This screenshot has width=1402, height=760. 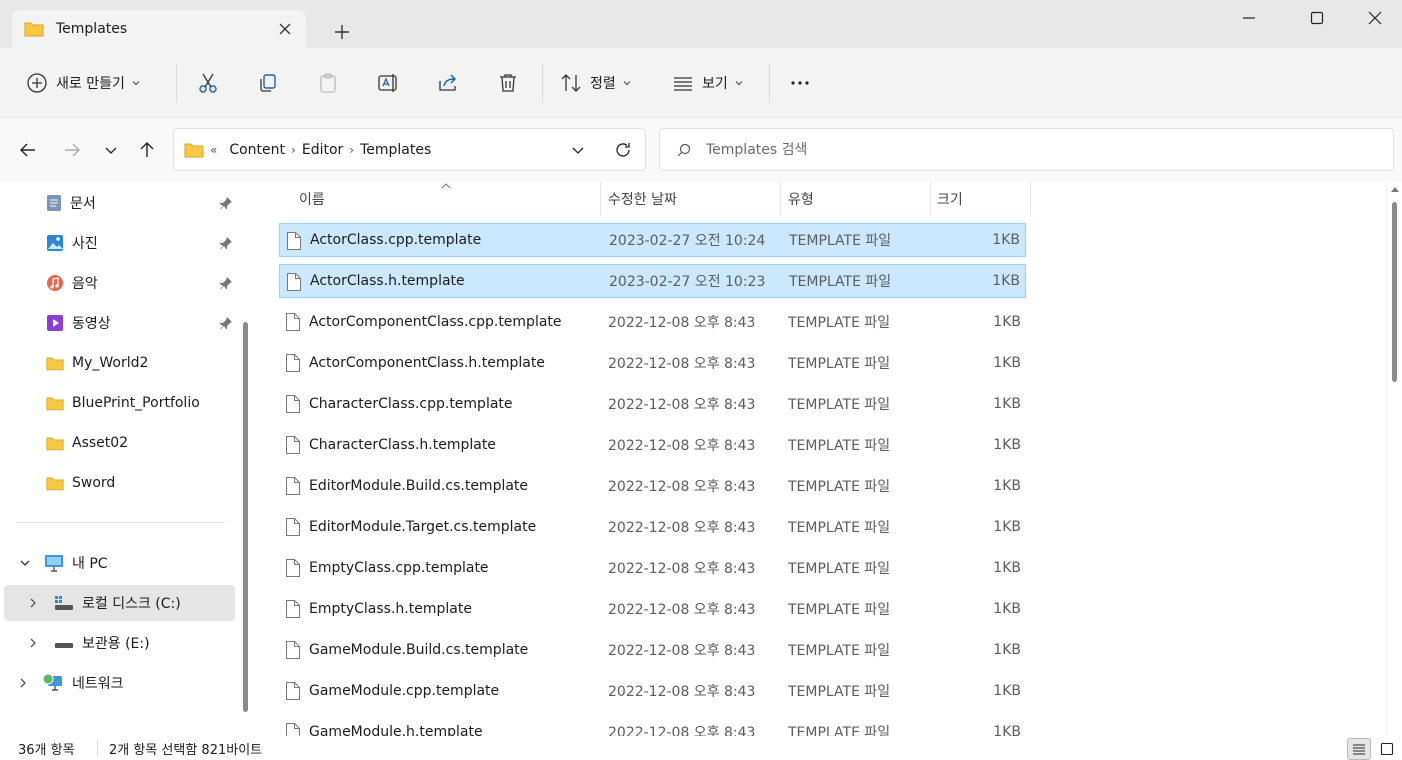 I want to click on back-button, so click(x=28, y=150).